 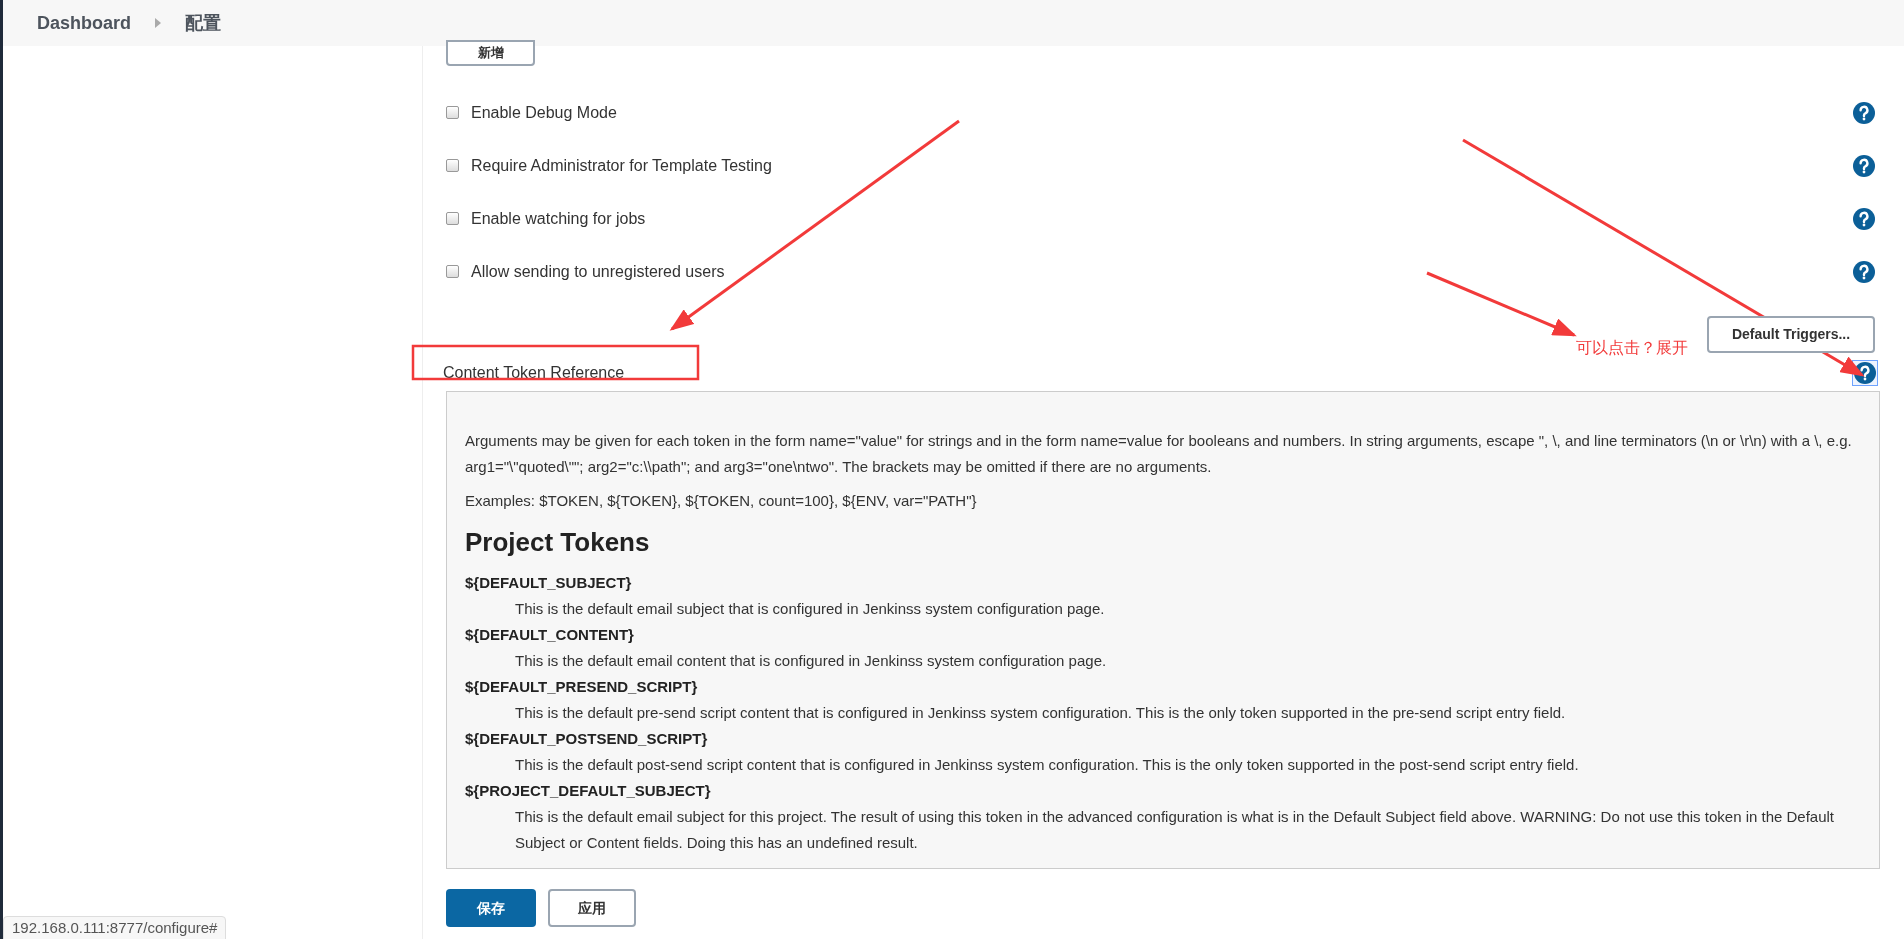 What do you see at coordinates (534, 373) in the screenshot?
I see `section-title: Content Token Reference` at bounding box center [534, 373].